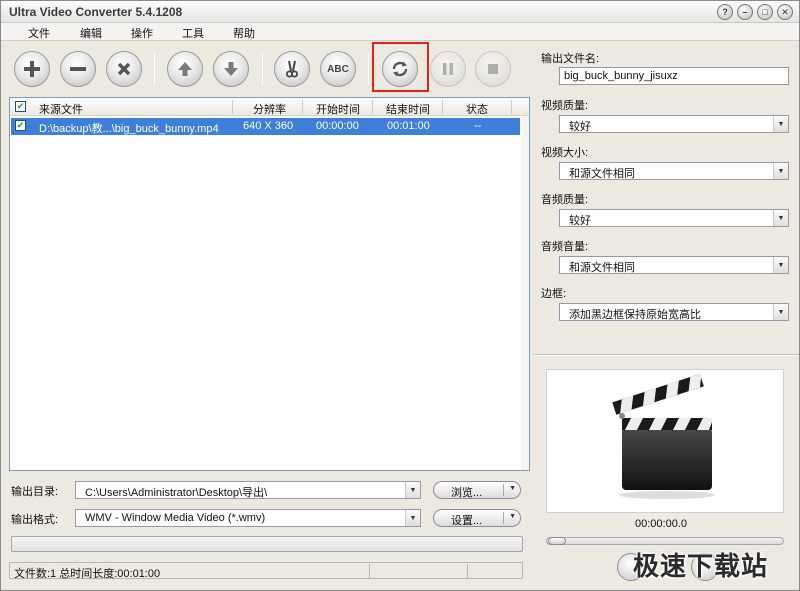  Describe the element at coordinates (665, 541) in the screenshot. I see `preview-seek-slider` at that location.